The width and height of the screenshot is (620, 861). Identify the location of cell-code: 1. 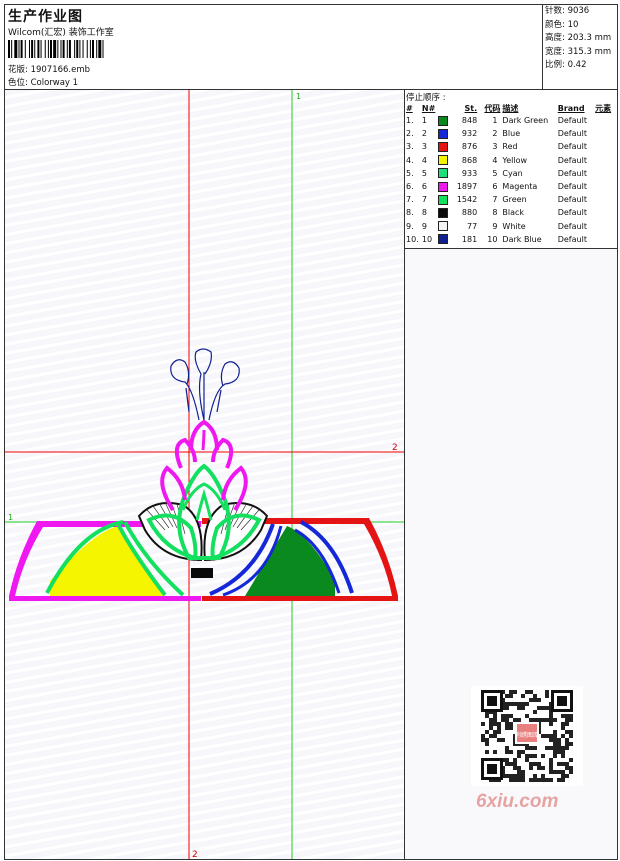
(495, 121).